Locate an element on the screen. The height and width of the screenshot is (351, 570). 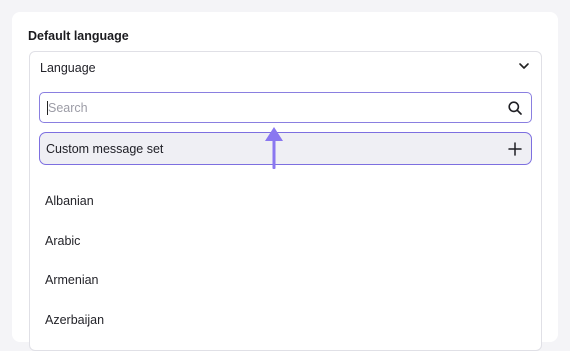
language-option-arabic: Arabic is located at coordinates (62, 241).